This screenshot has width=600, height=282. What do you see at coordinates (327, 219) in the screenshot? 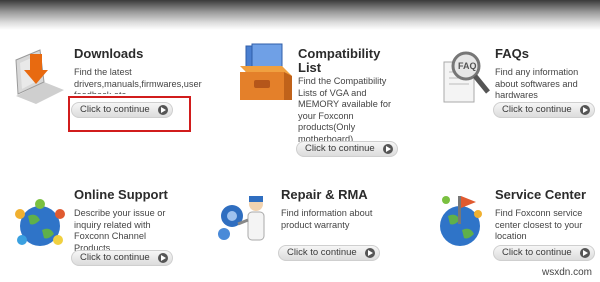
I see `repair-rma-description: Find information about product warranty` at bounding box center [327, 219].